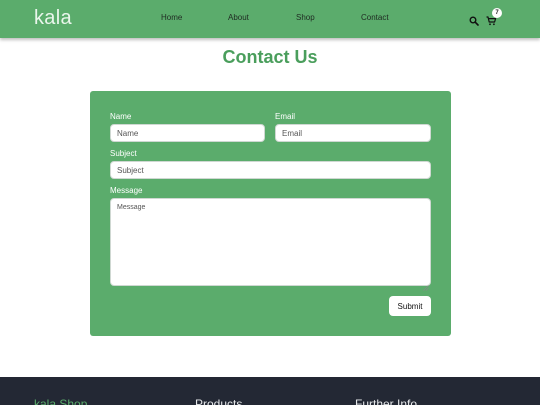 The width and height of the screenshot is (540, 405). What do you see at coordinates (61, 401) in the screenshot?
I see `footer-brand: kala Shop` at bounding box center [61, 401].